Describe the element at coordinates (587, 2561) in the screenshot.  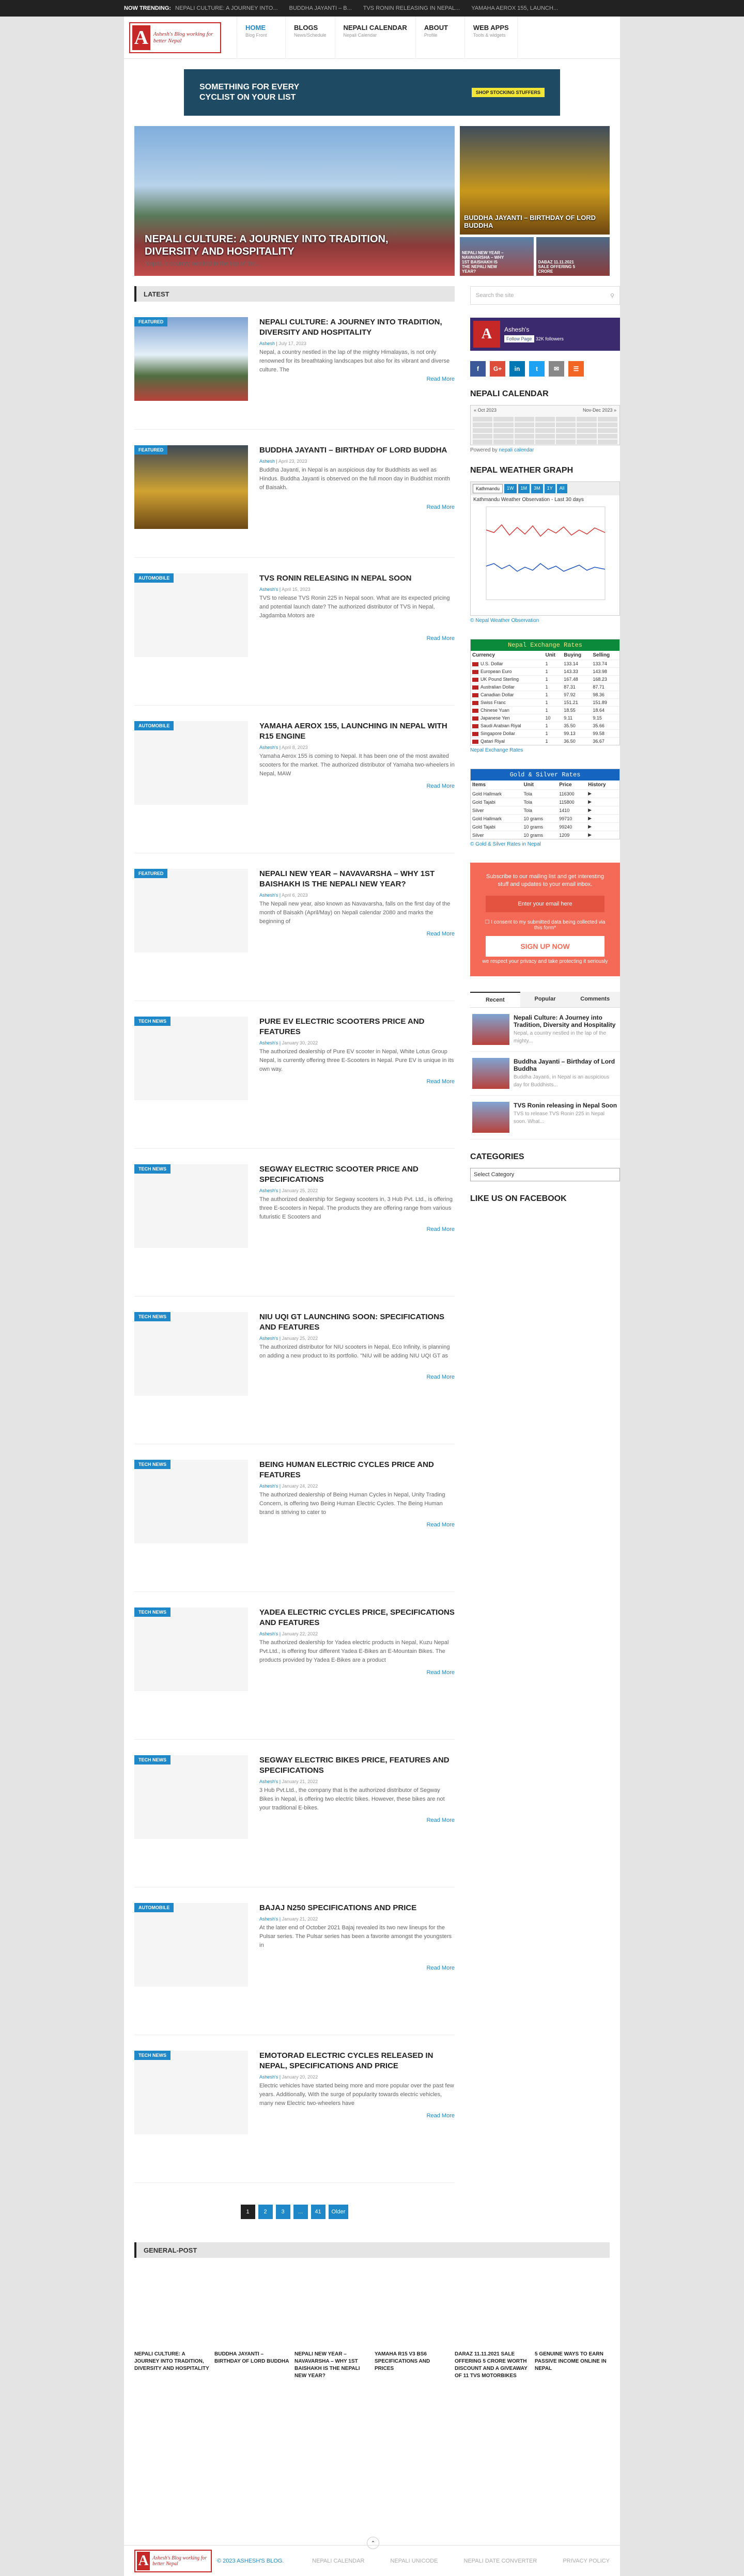
I see `footer-link: PRIVACY POLICY` at that location.